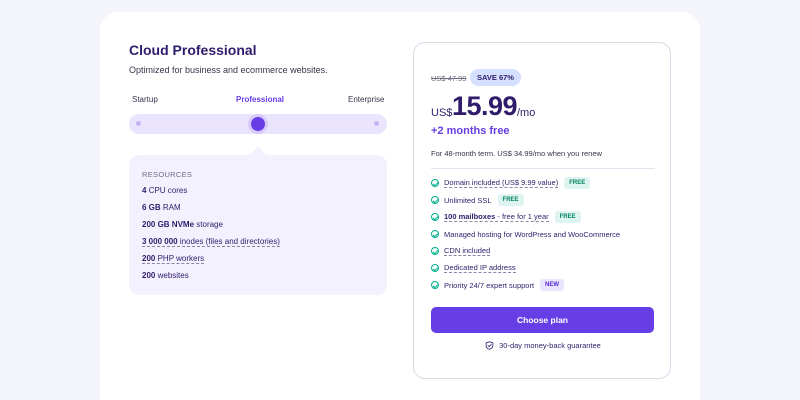 Image resolution: width=800 pixels, height=400 pixels. Describe the element at coordinates (209, 224) in the screenshot. I see `resource-storage-label: storage` at that location.